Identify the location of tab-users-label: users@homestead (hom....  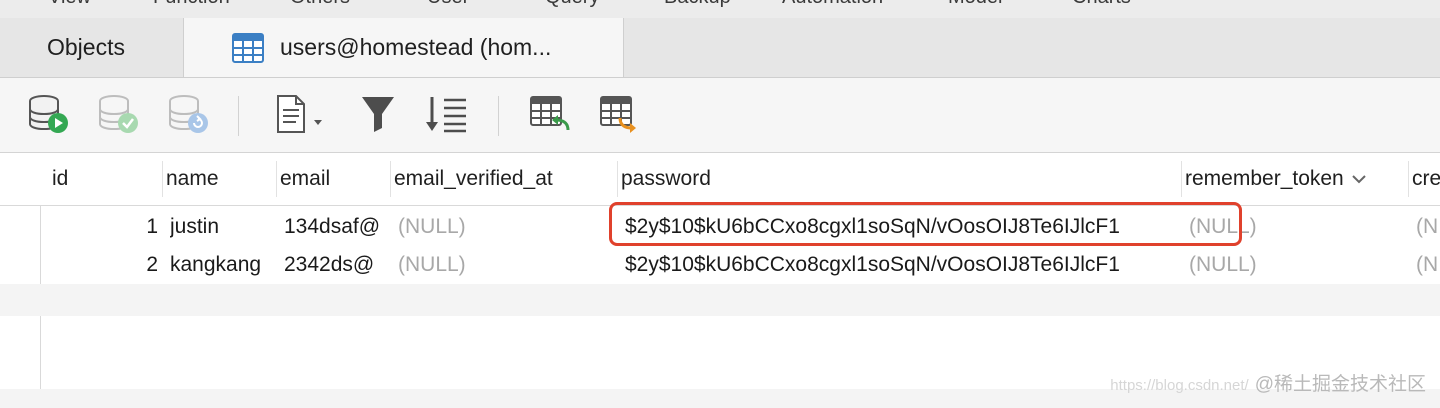
(416, 47).